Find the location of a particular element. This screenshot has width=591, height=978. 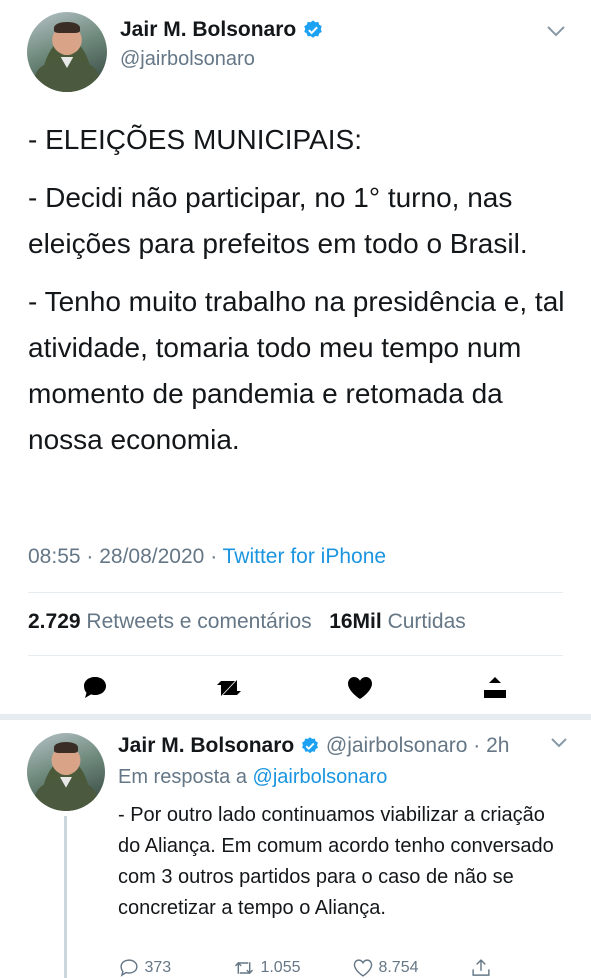

author-name-text: Jair M. Bolsonaro is located at coordinates (208, 29).